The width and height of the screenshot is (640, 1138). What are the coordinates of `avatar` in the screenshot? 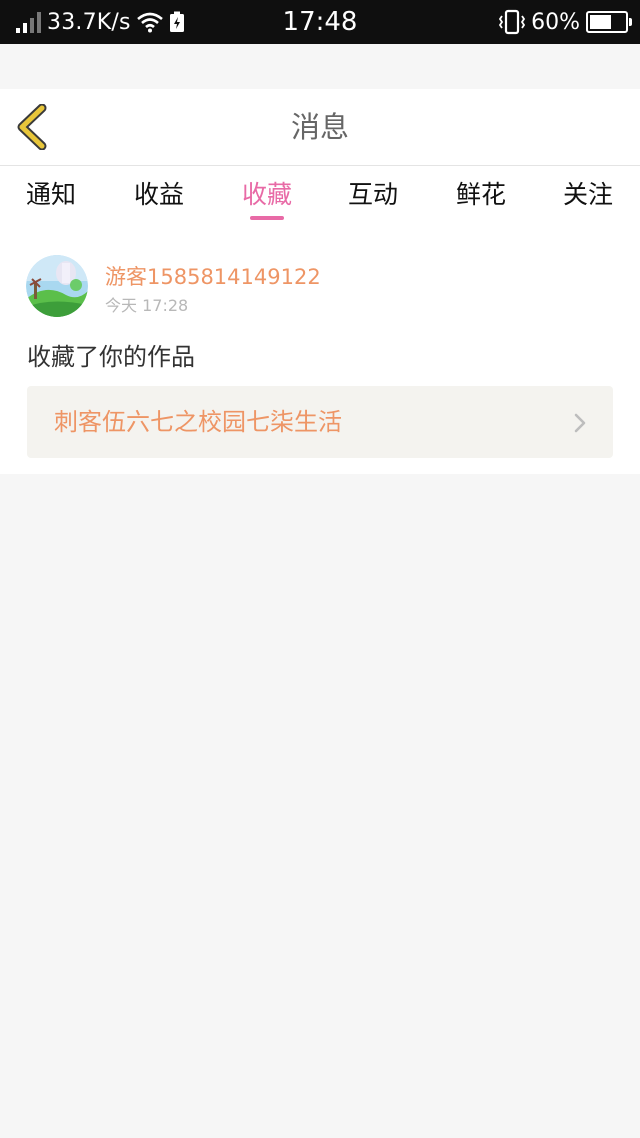 It's located at (57, 286).